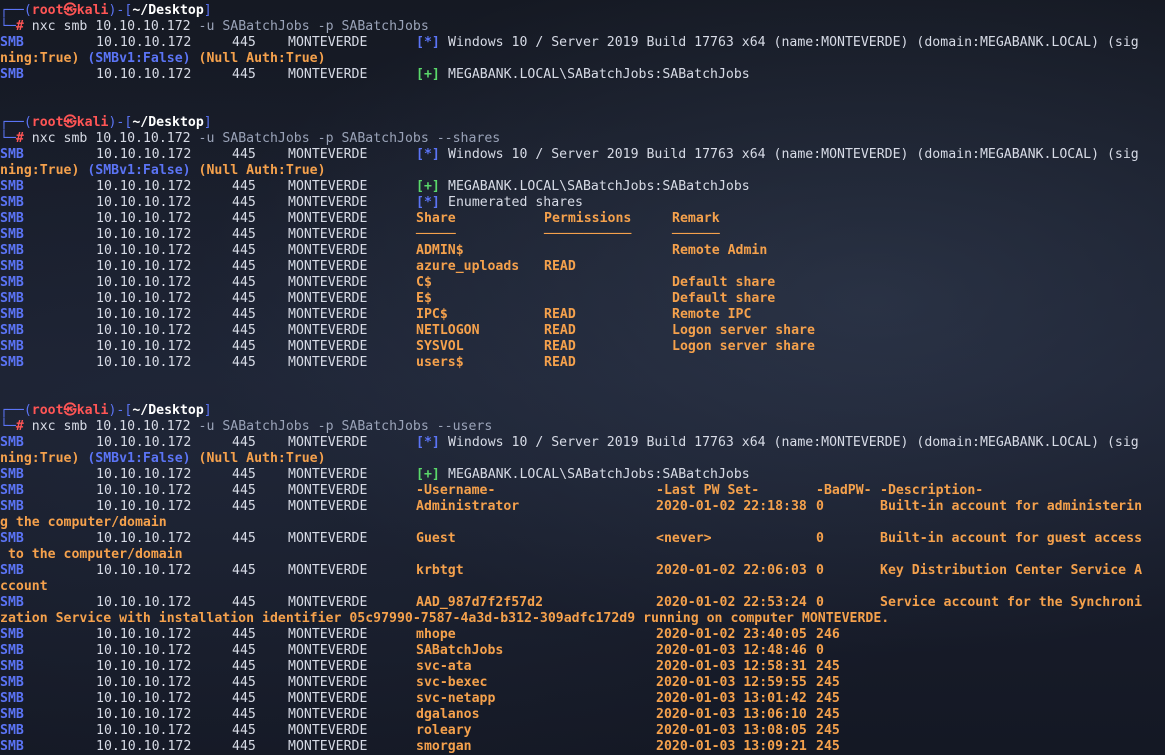  What do you see at coordinates (1011, 570) in the screenshot?
I see `user-description: Key Distribution Center Service A` at bounding box center [1011, 570].